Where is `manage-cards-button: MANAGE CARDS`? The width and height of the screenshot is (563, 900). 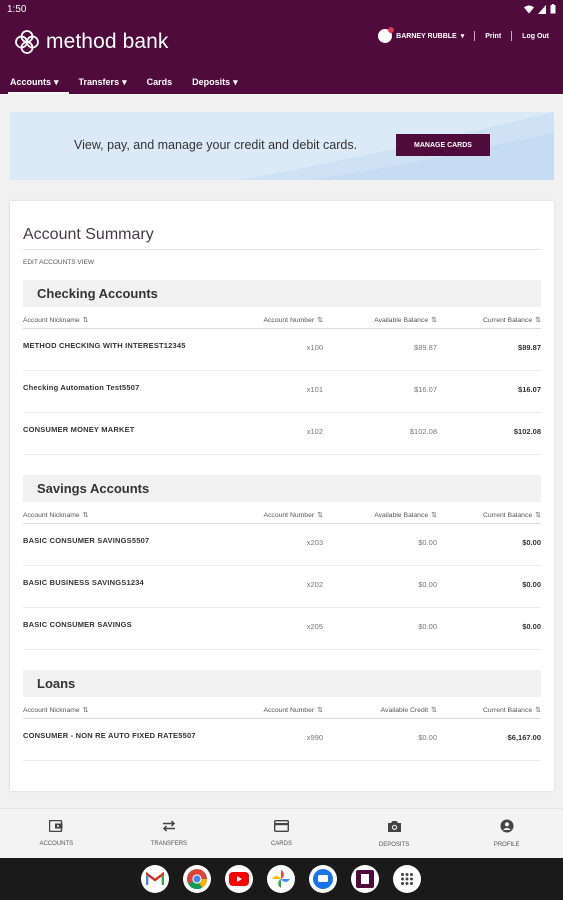 manage-cards-button: MANAGE CARDS is located at coordinates (443, 145).